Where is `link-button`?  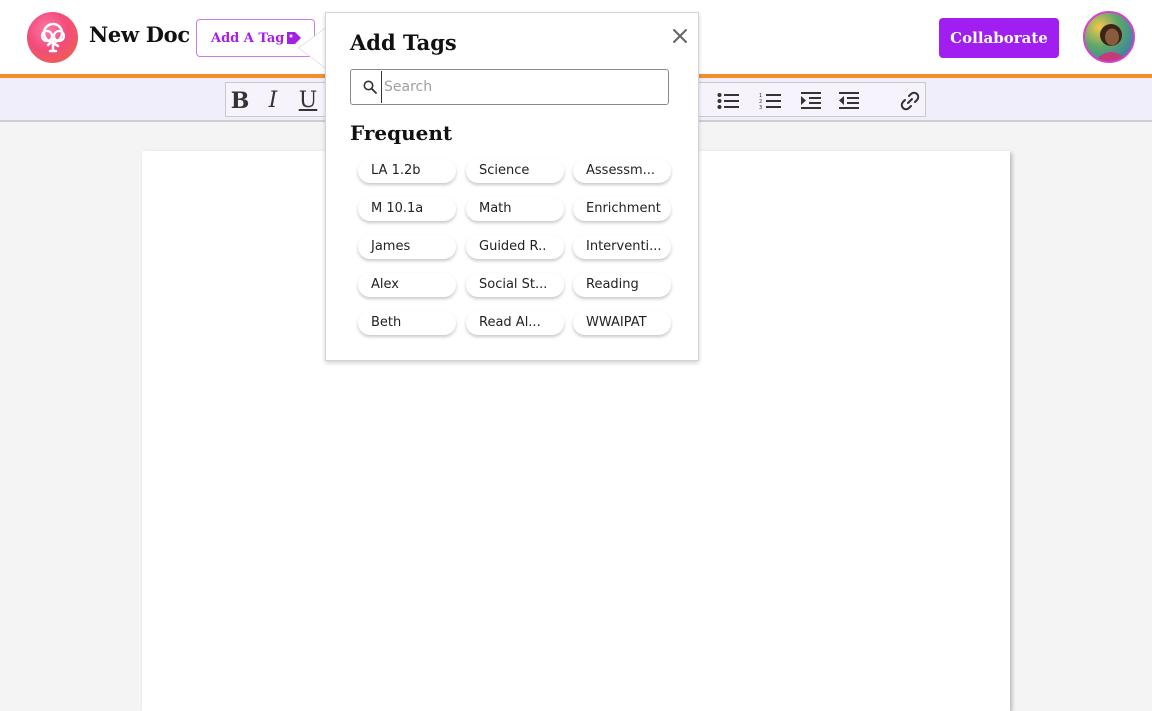
link-button is located at coordinates (910, 100).